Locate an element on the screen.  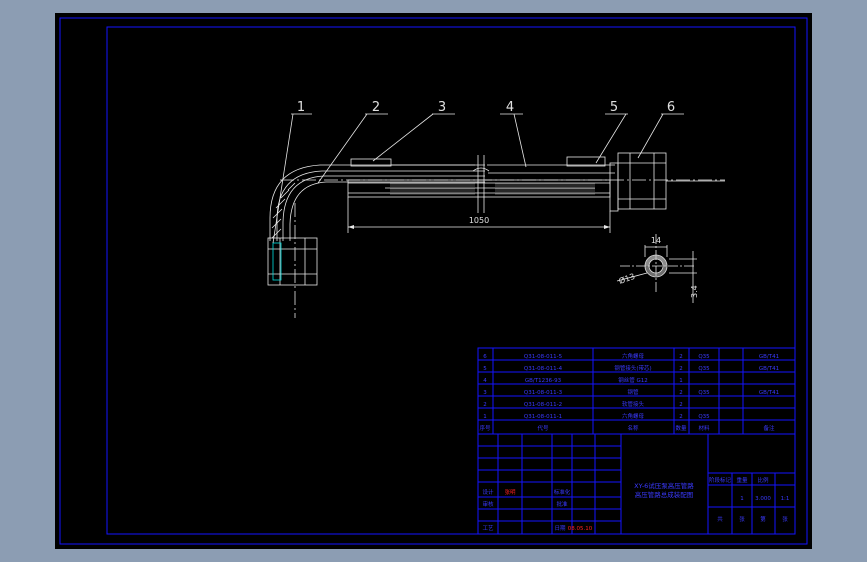
bom-cell-name: 钢管接头(带芯) is located at coordinates (632, 368).